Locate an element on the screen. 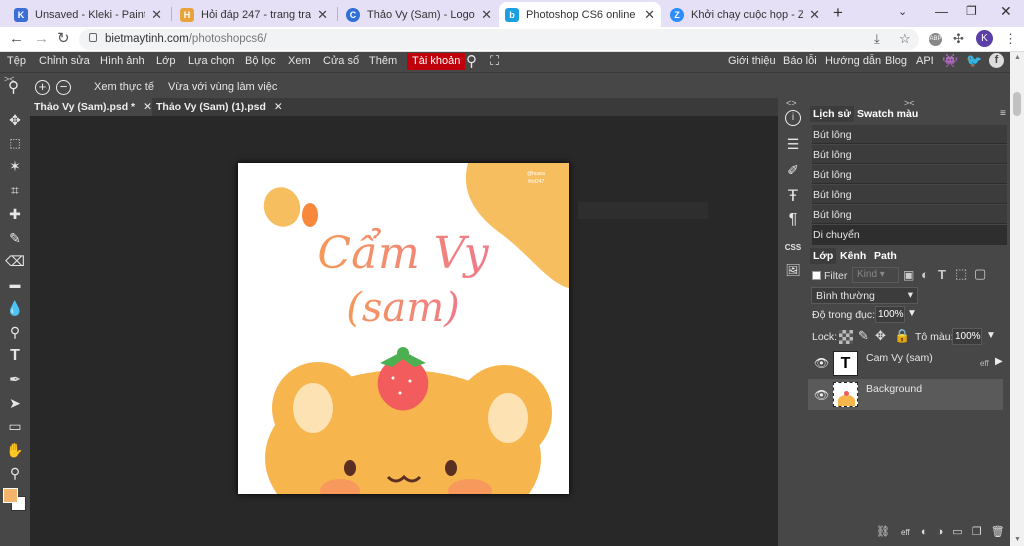 This screenshot has width=1024, height=546. menu-edit: Chỉnh sửa is located at coordinates (64, 61).